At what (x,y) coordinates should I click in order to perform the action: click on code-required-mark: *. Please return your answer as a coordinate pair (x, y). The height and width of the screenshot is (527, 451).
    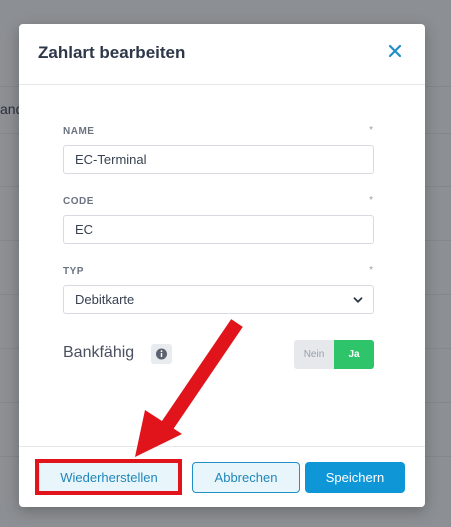
    Looking at the image, I should click on (371, 200).